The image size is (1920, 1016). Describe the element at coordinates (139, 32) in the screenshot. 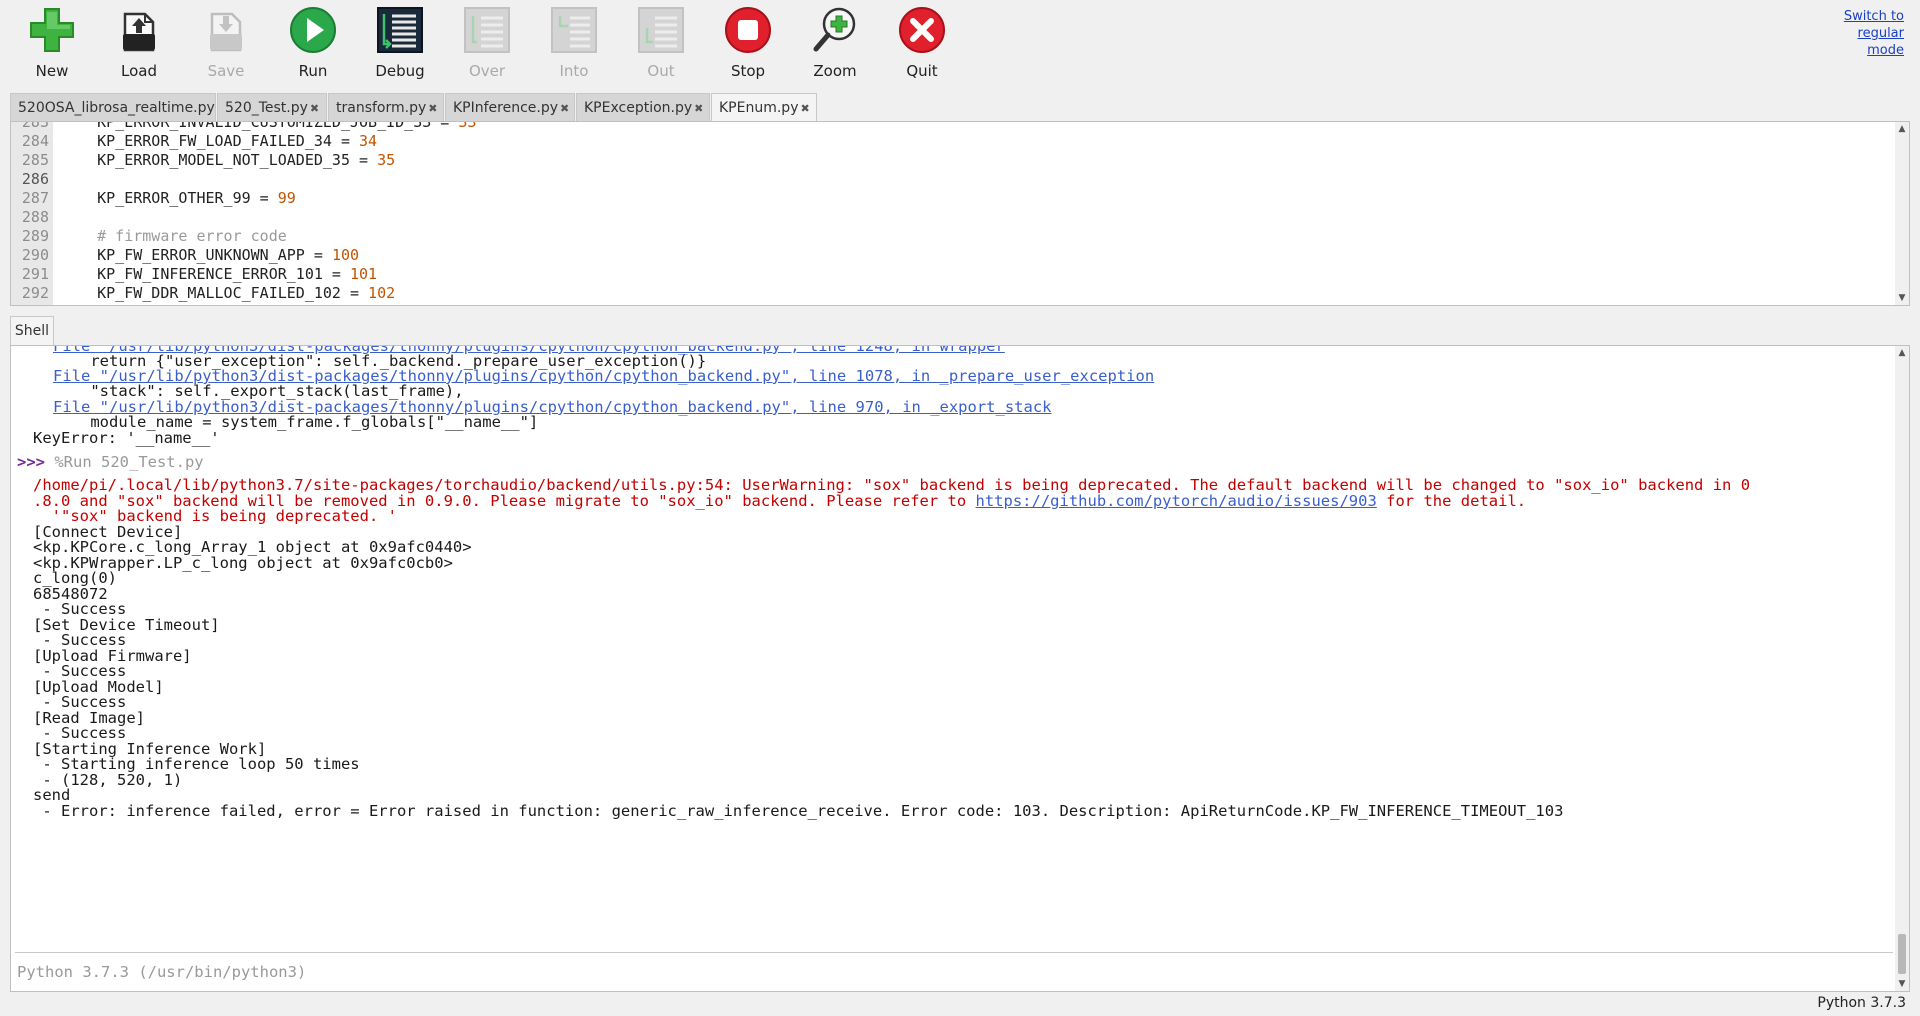

I see `load-icon` at that location.